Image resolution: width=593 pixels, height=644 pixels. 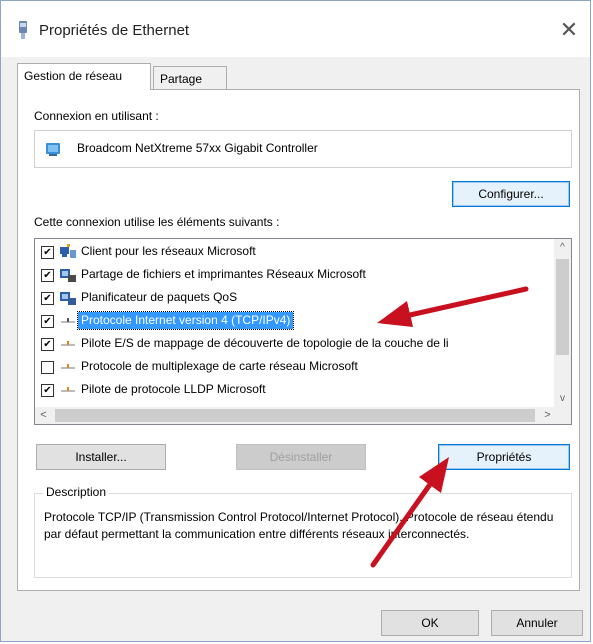 I want to click on tab-sharing: Partage, so click(x=190, y=77).